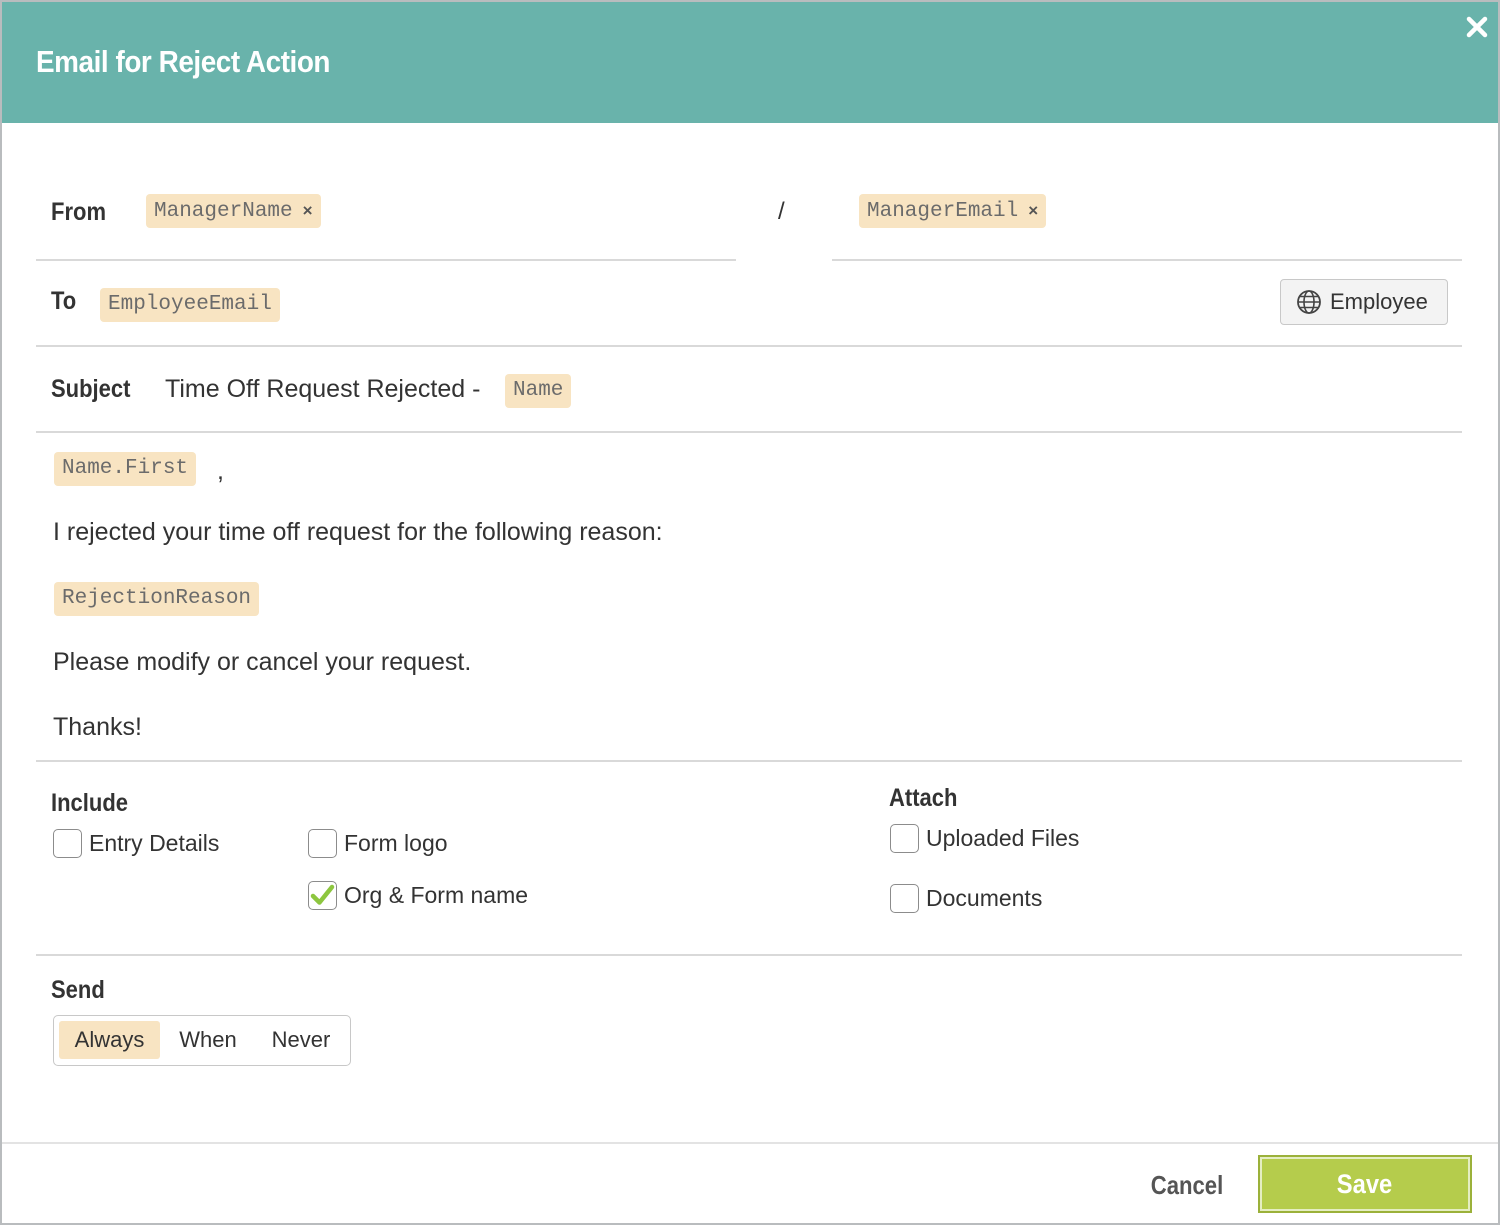 The width and height of the screenshot is (1500, 1225). What do you see at coordinates (1147, 260) in the screenshot?
I see `from-email-underline` at bounding box center [1147, 260].